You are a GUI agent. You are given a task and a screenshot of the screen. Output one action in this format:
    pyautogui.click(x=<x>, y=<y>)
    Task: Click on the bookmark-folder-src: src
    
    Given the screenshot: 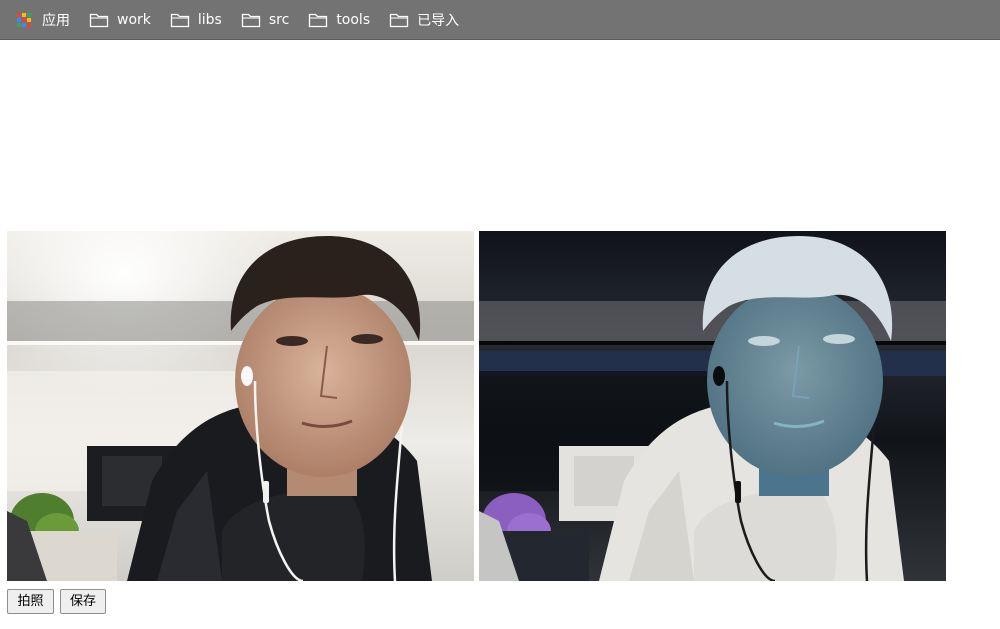 What is the action you would take?
    pyautogui.click(x=265, y=20)
    